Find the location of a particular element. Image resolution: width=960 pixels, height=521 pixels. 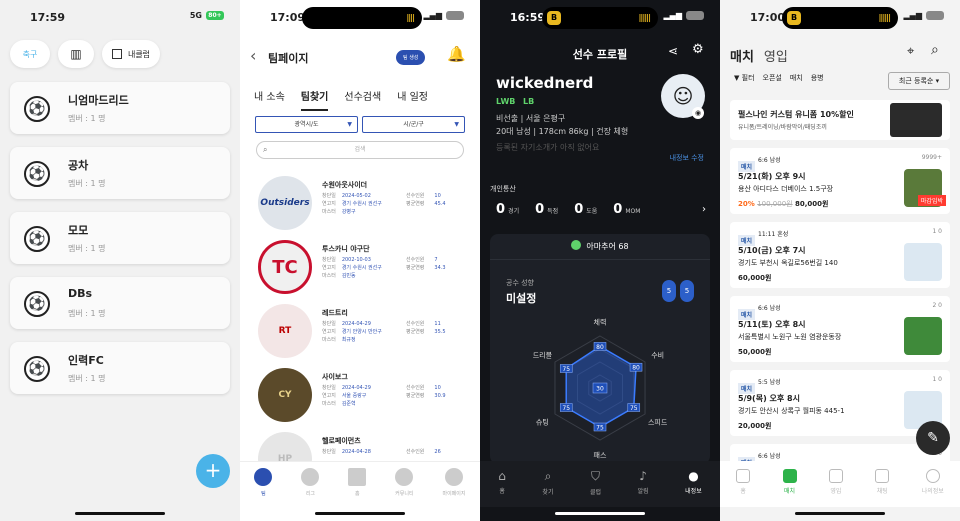

location-icon: ⌖ is located at coordinates (910, 51).